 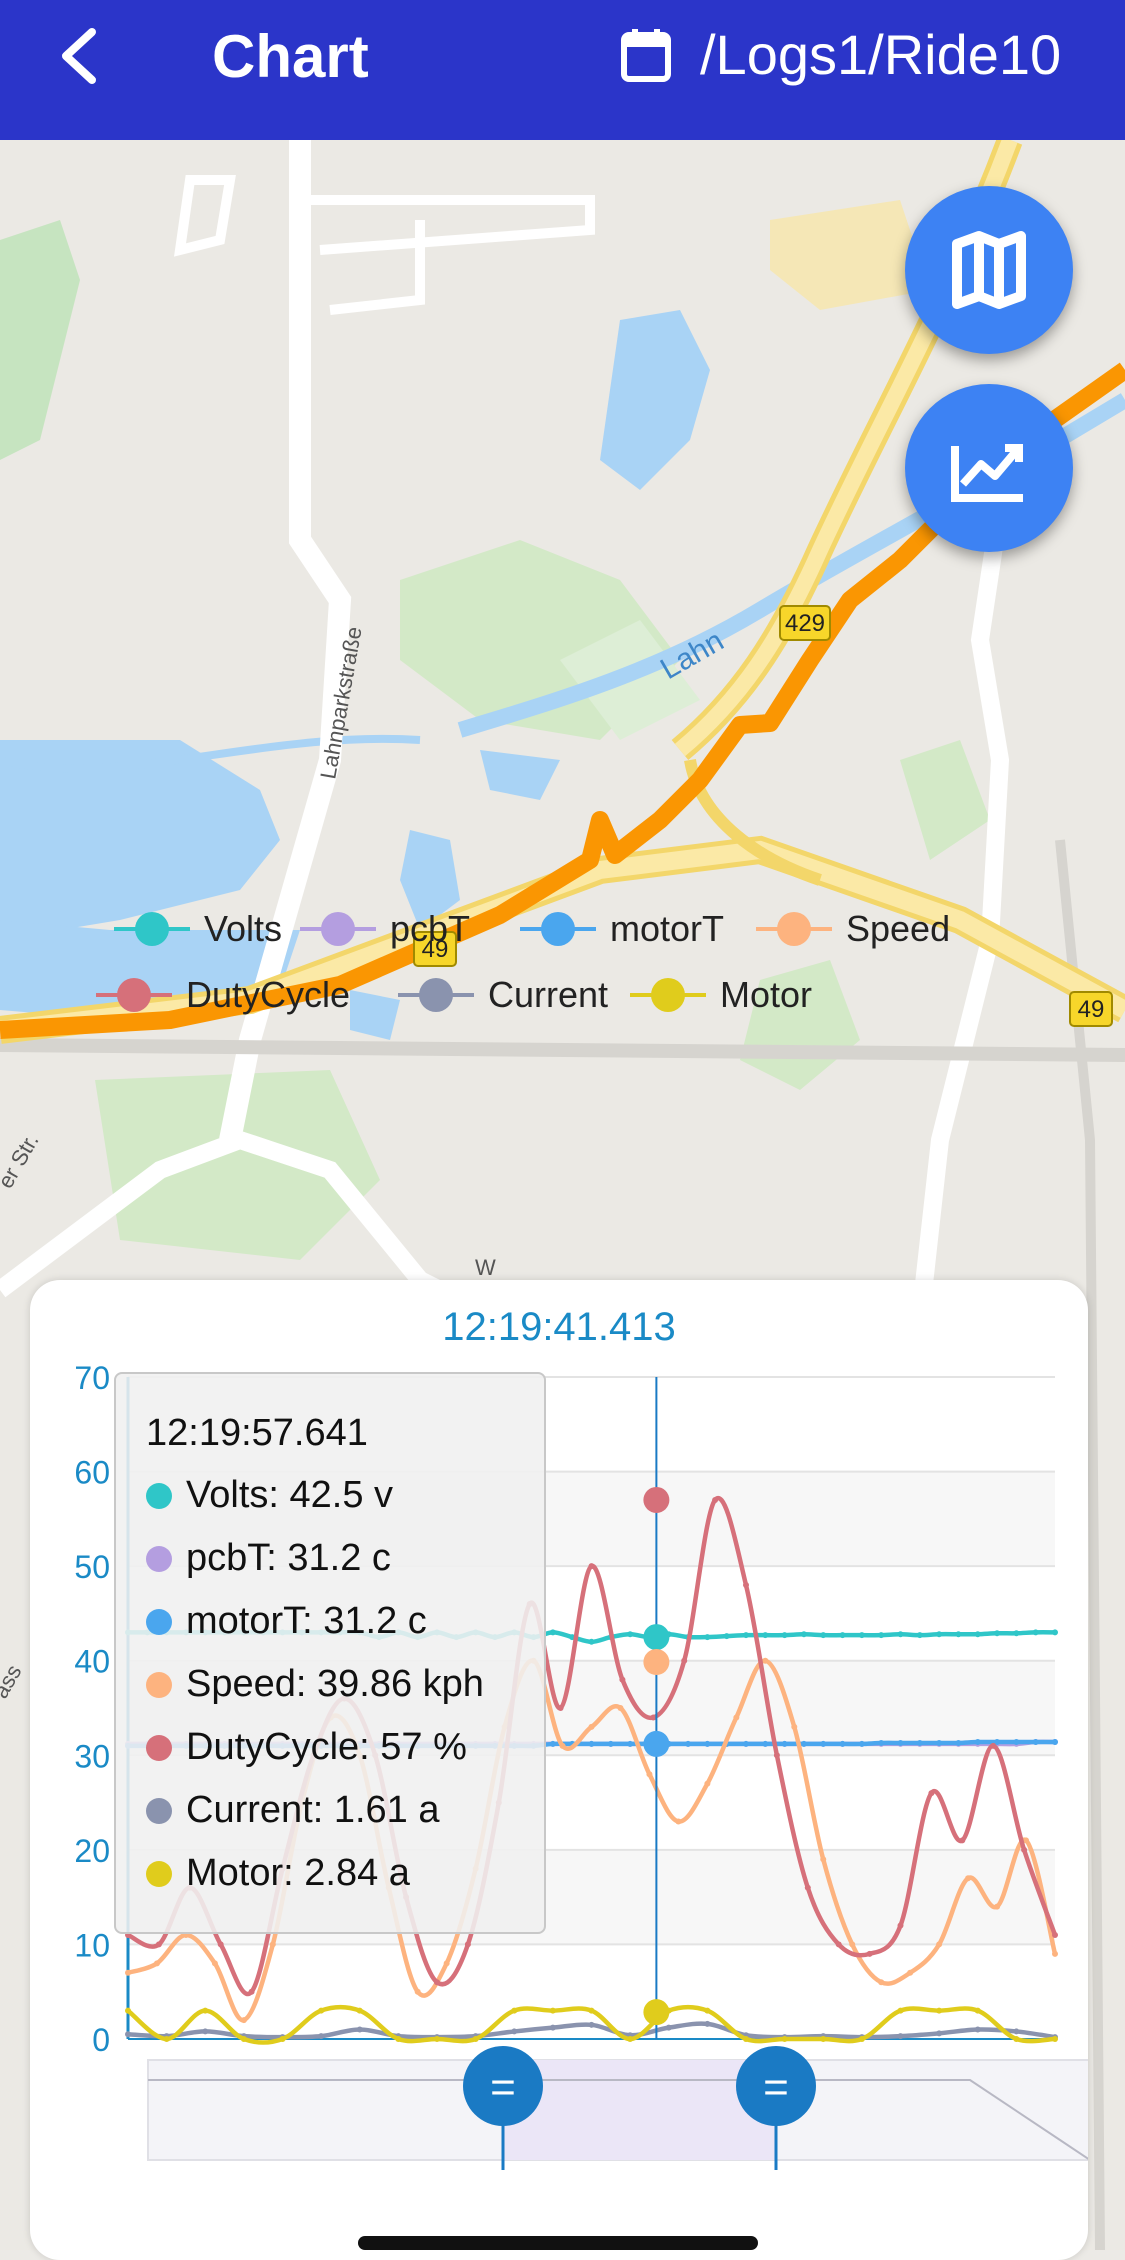 I want to click on tooltip-row-current: Current: 1.61 a, so click(x=292, y=1810).